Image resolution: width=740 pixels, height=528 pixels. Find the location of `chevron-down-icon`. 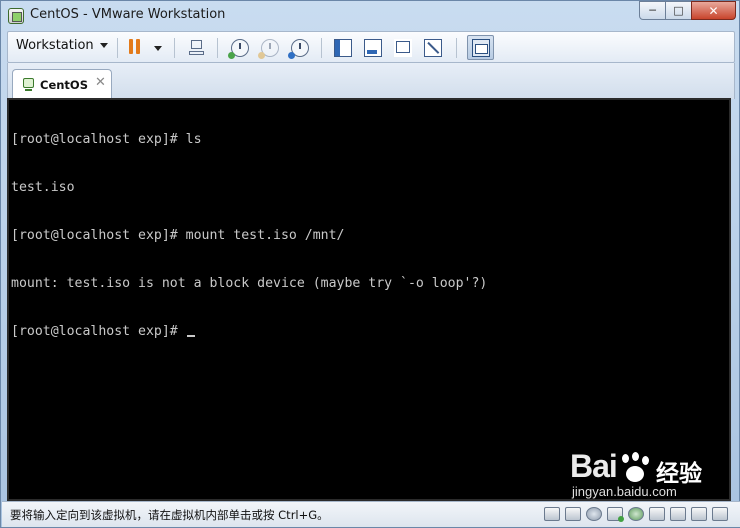

chevron-down-icon is located at coordinates (103, 45).